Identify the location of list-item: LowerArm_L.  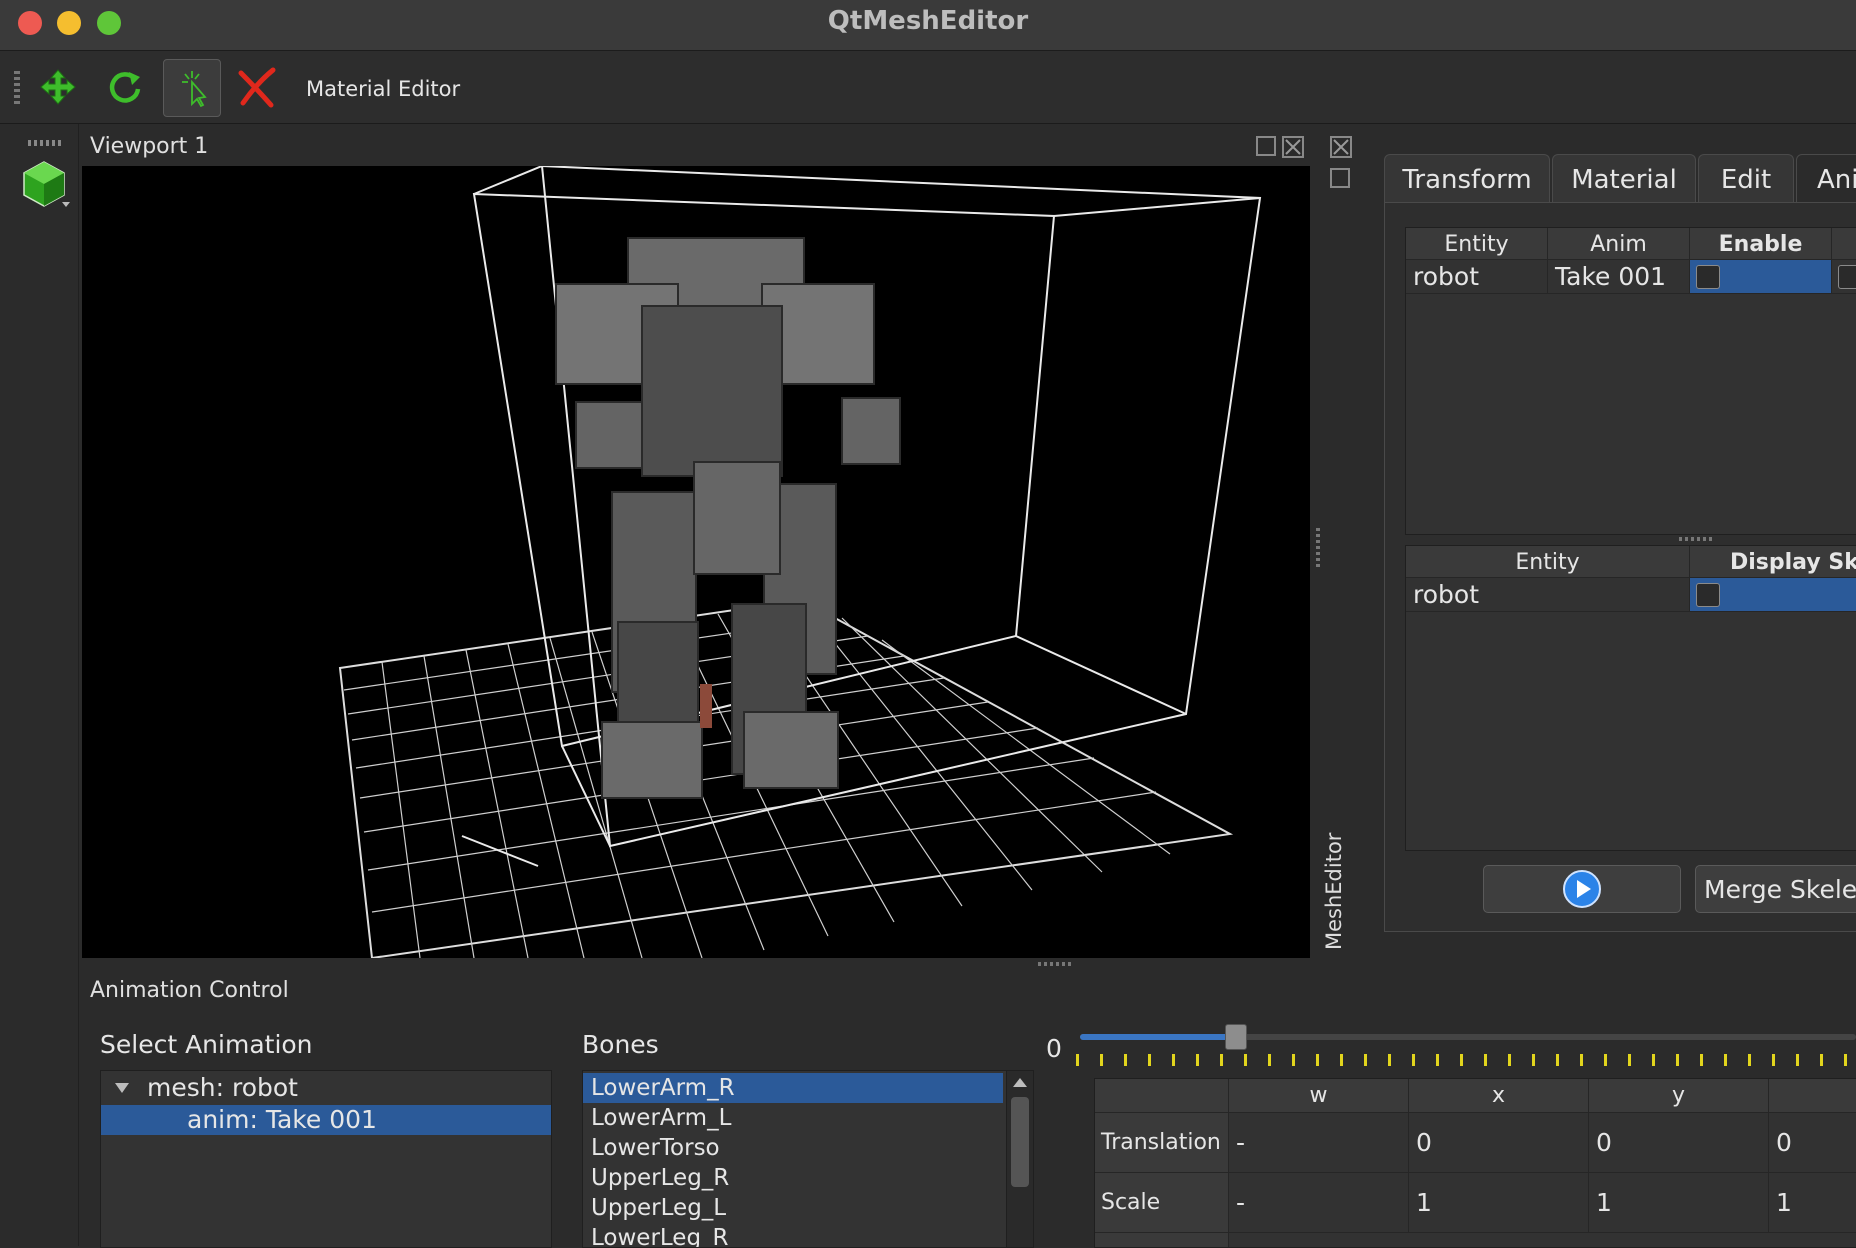
(793, 1118).